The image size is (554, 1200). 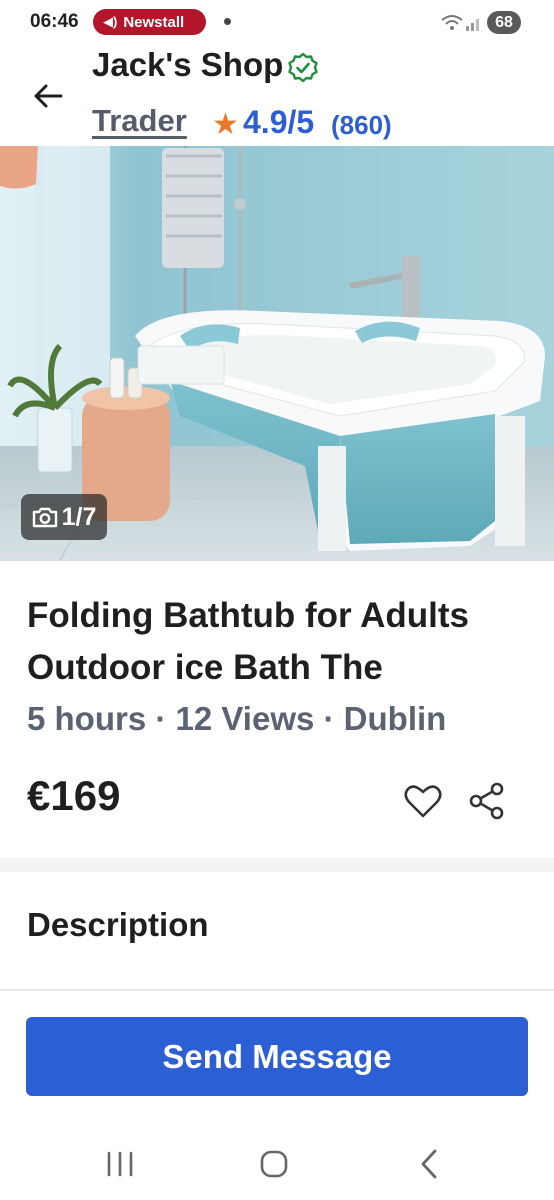 What do you see at coordinates (504, 22) in the screenshot?
I see `battery-indicator: 68` at bounding box center [504, 22].